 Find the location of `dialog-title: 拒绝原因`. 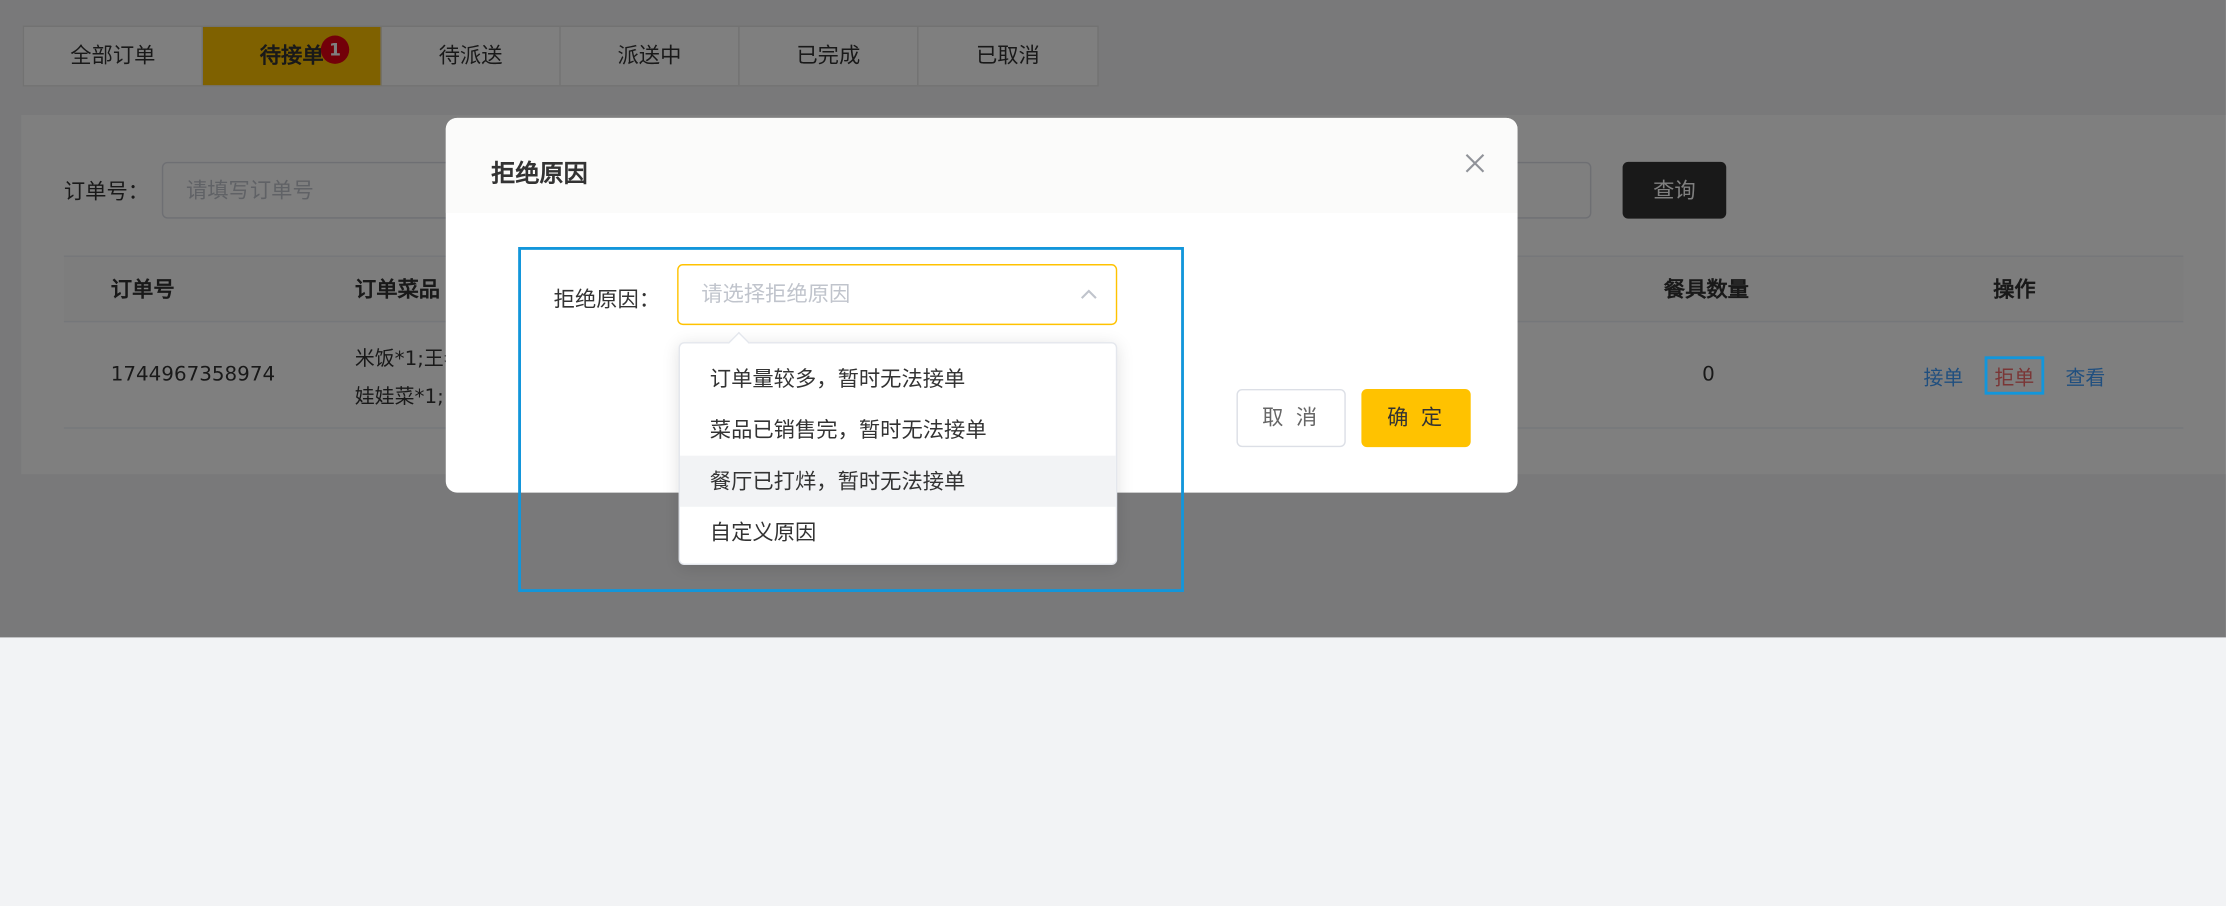

dialog-title: 拒绝原因 is located at coordinates (539, 174).